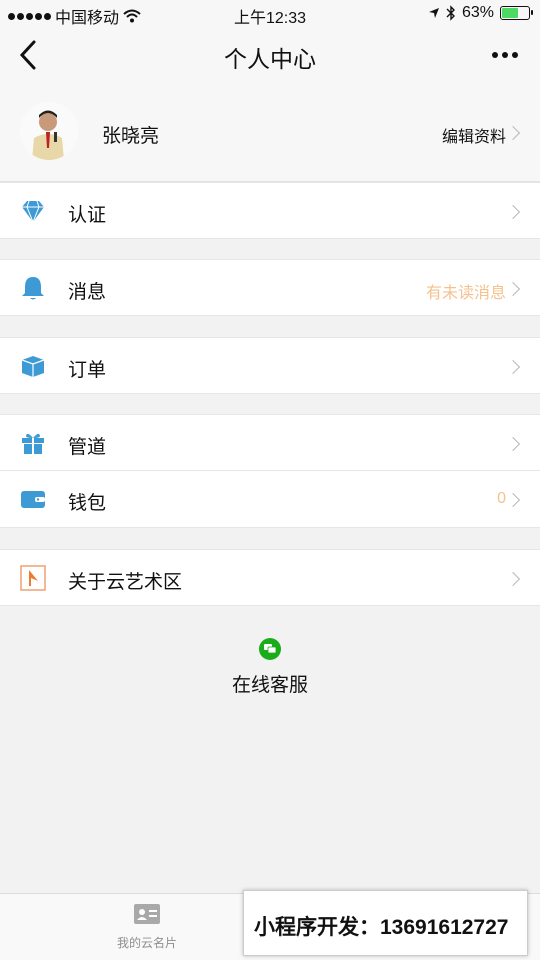 Image resolution: width=540 pixels, height=960 pixels. I want to click on bell-icon, so click(33, 288).